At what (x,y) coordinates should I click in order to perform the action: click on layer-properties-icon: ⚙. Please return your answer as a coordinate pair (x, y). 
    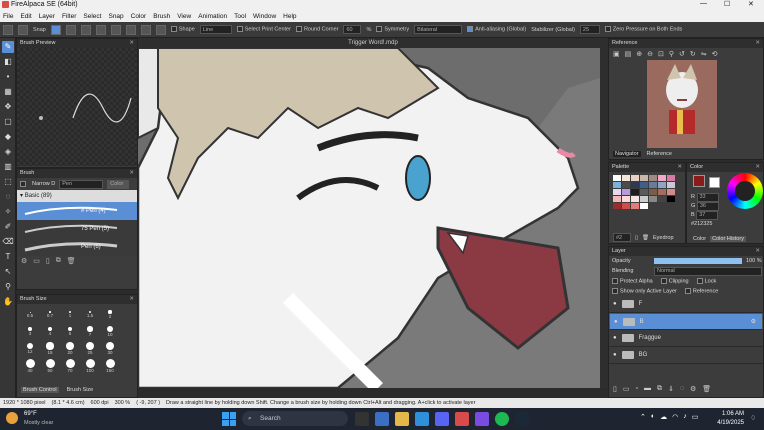
    Looking at the image, I should click on (693, 389).